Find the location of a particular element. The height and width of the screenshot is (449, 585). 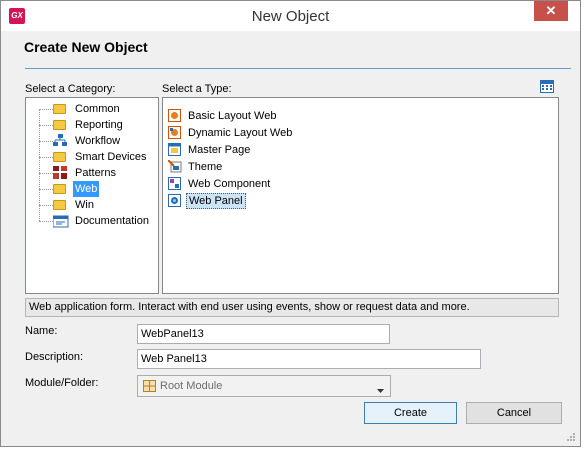

name-input: WebPanel13 is located at coordinates (263, 334).